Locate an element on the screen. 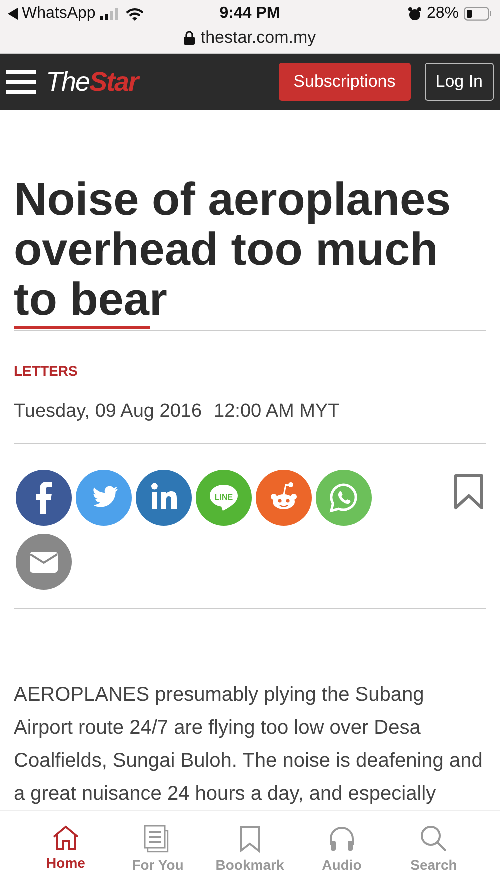 Image resolution: width=500 pixels, height=889 pixels. battery-percent: 28% is located at coordinates (442, 14).